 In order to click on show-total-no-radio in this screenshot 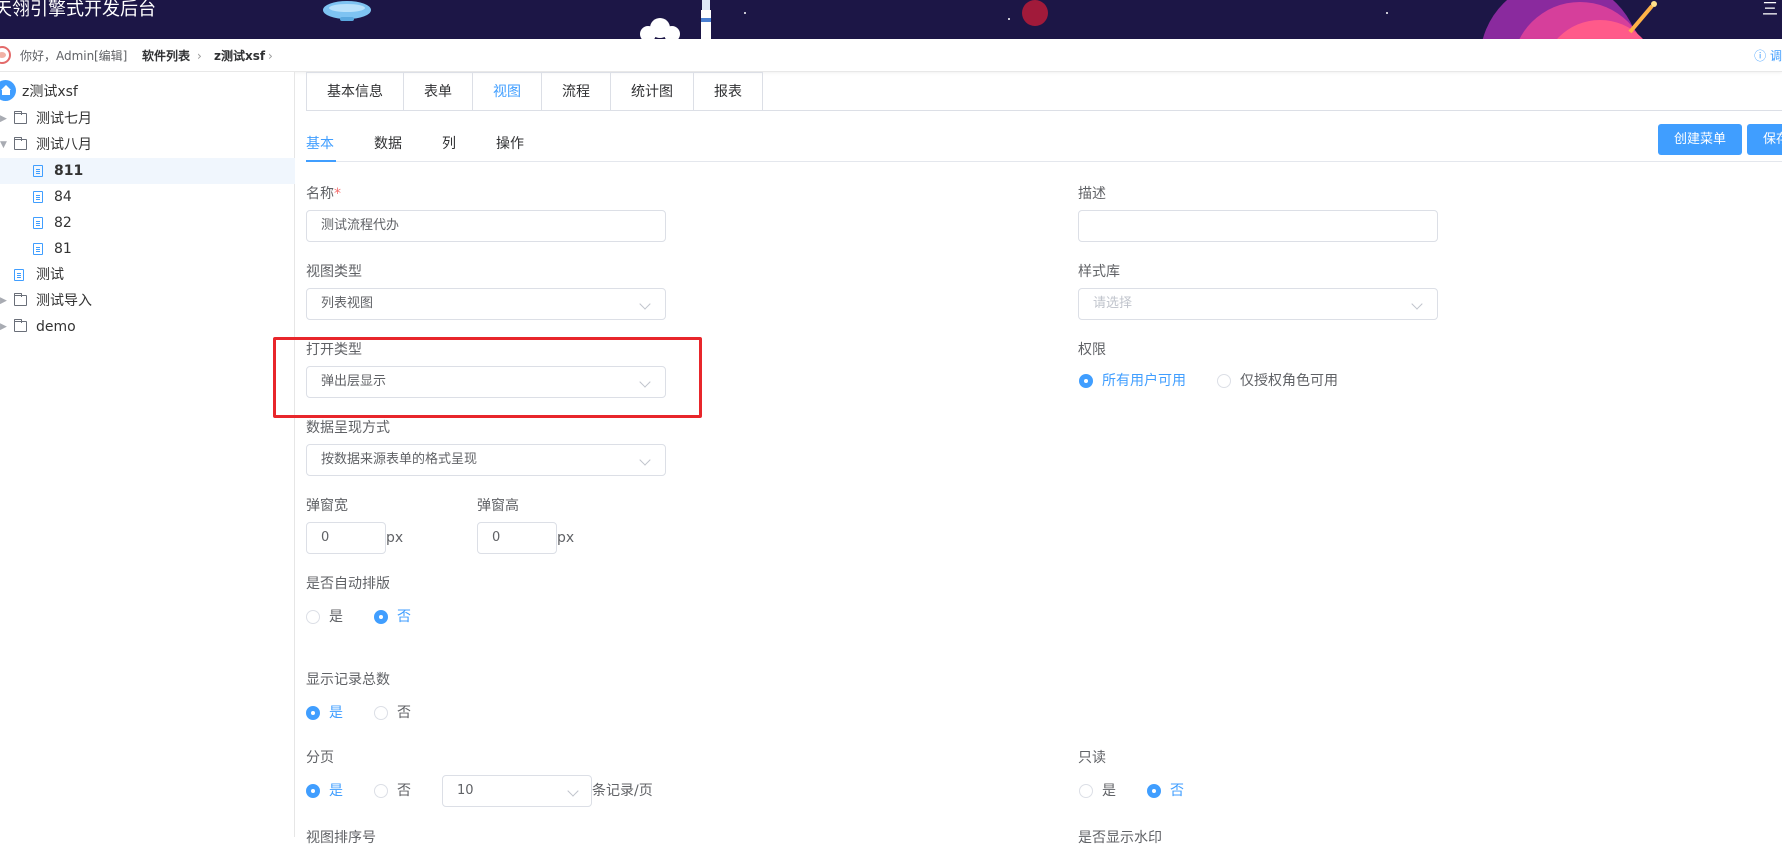, I will do `click(381, 713)`.